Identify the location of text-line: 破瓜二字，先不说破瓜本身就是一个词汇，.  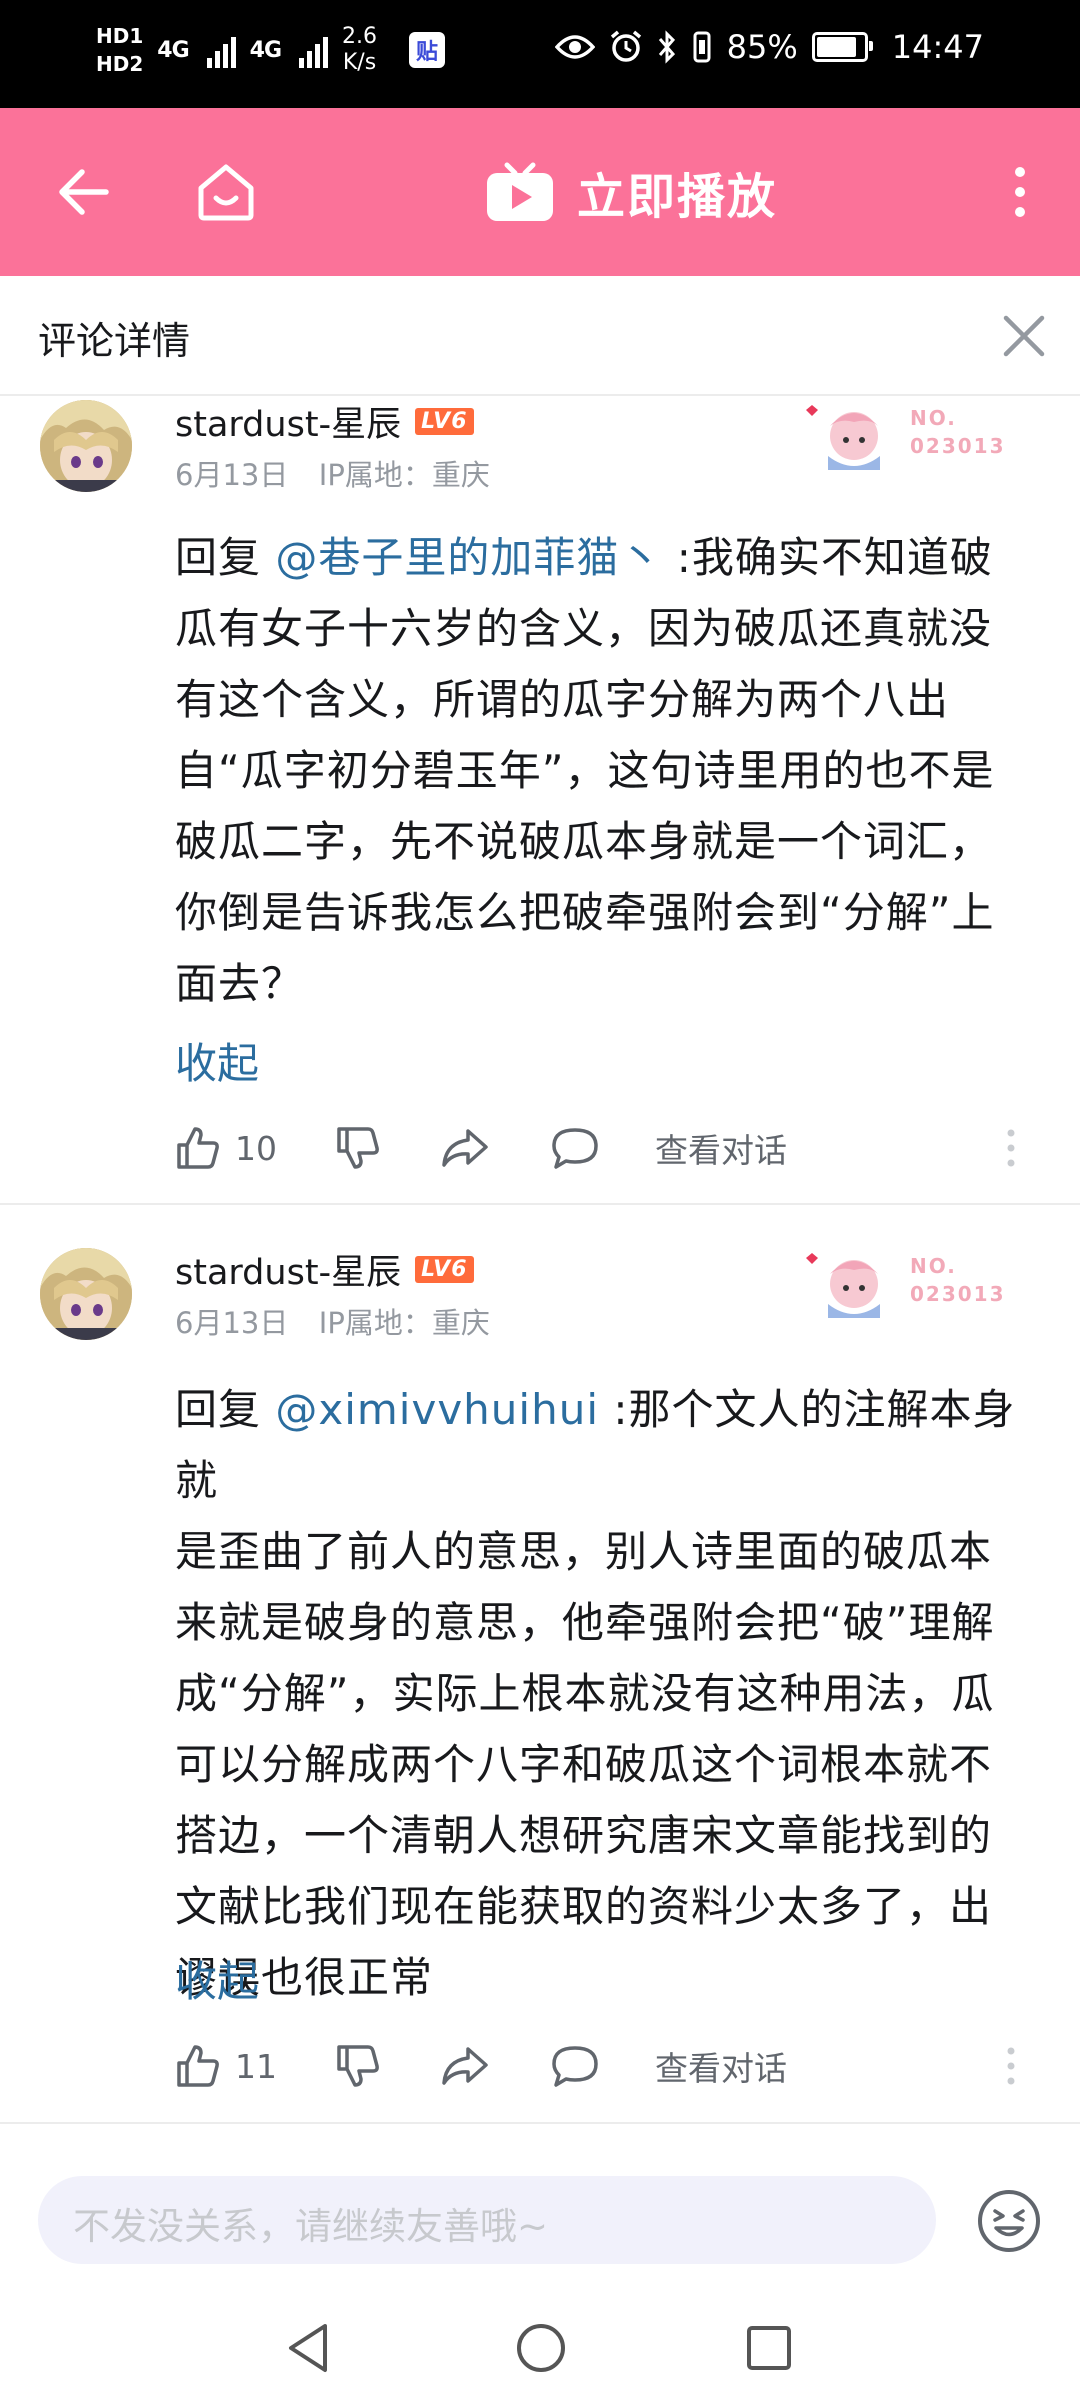
(584, 841).